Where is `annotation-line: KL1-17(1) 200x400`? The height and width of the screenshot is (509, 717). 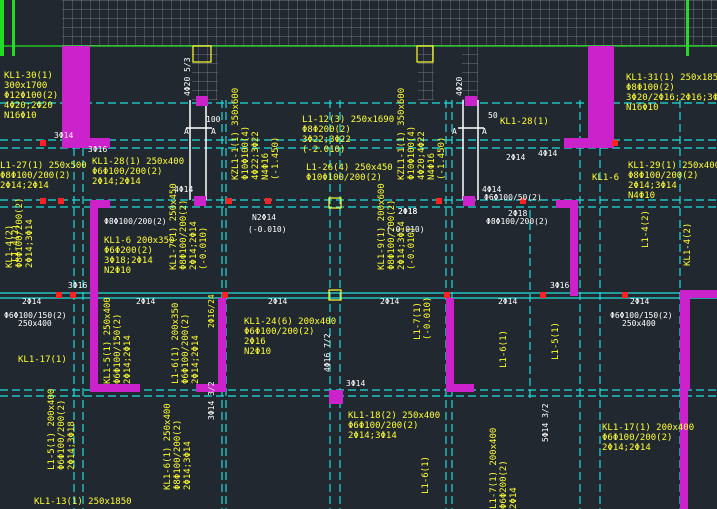 annotation-line: KL1-17(1) 200x400 is located at coordinates (648, 428).